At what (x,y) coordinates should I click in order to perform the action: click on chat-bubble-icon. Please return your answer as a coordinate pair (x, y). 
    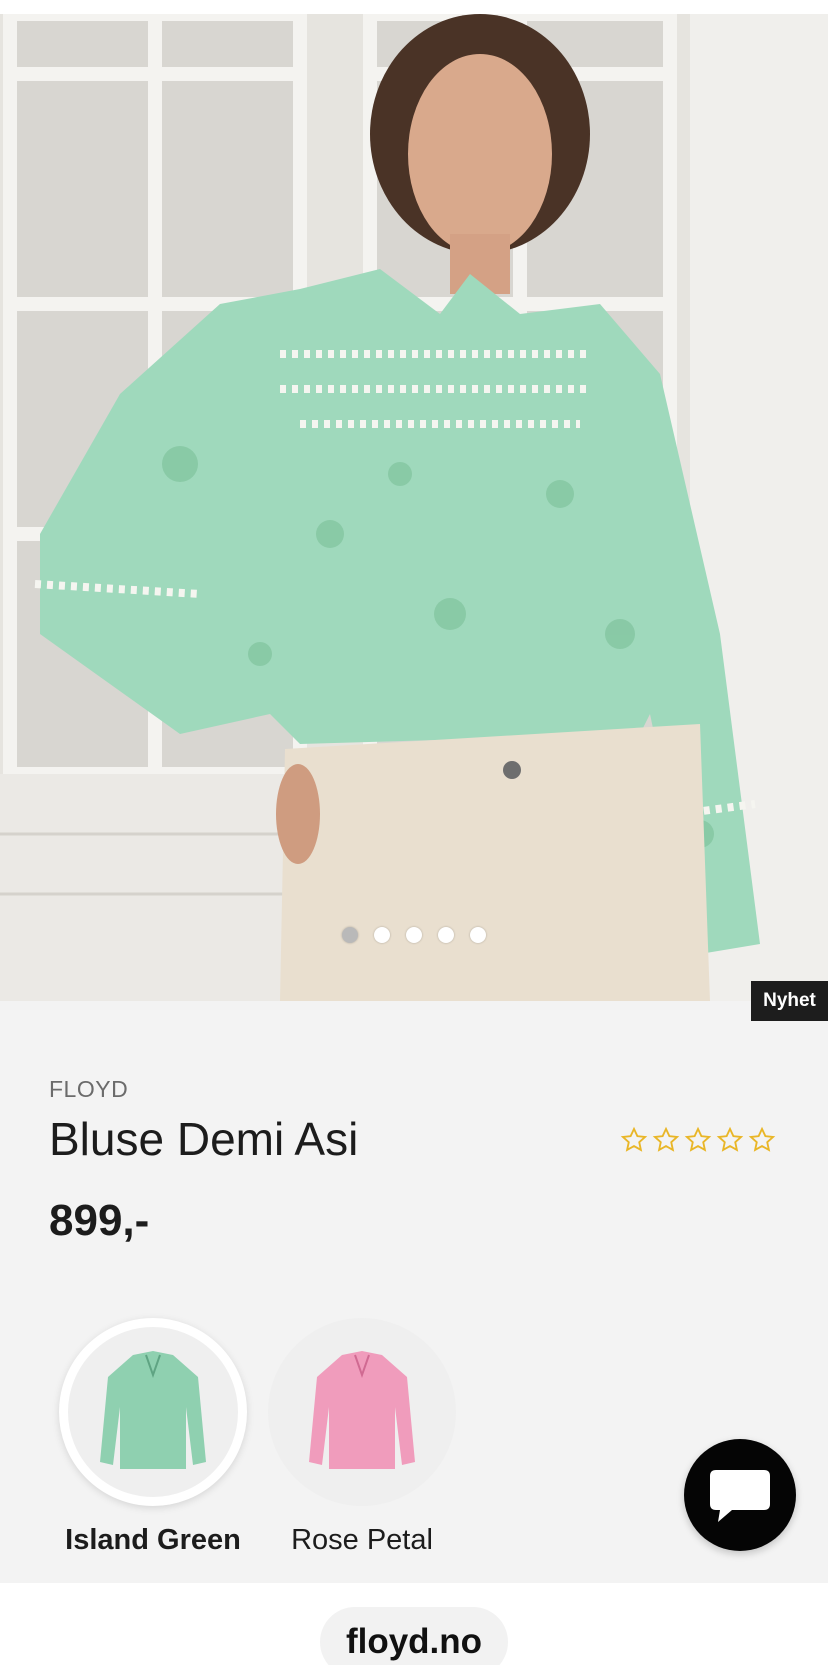
    Looking at the image, I should click on (740, 1496).